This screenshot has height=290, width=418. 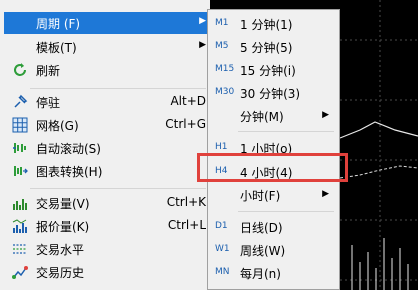 I want to click on menu-item-volume: 交易量(V) Ctrl+K, so click(x=107, y=203).